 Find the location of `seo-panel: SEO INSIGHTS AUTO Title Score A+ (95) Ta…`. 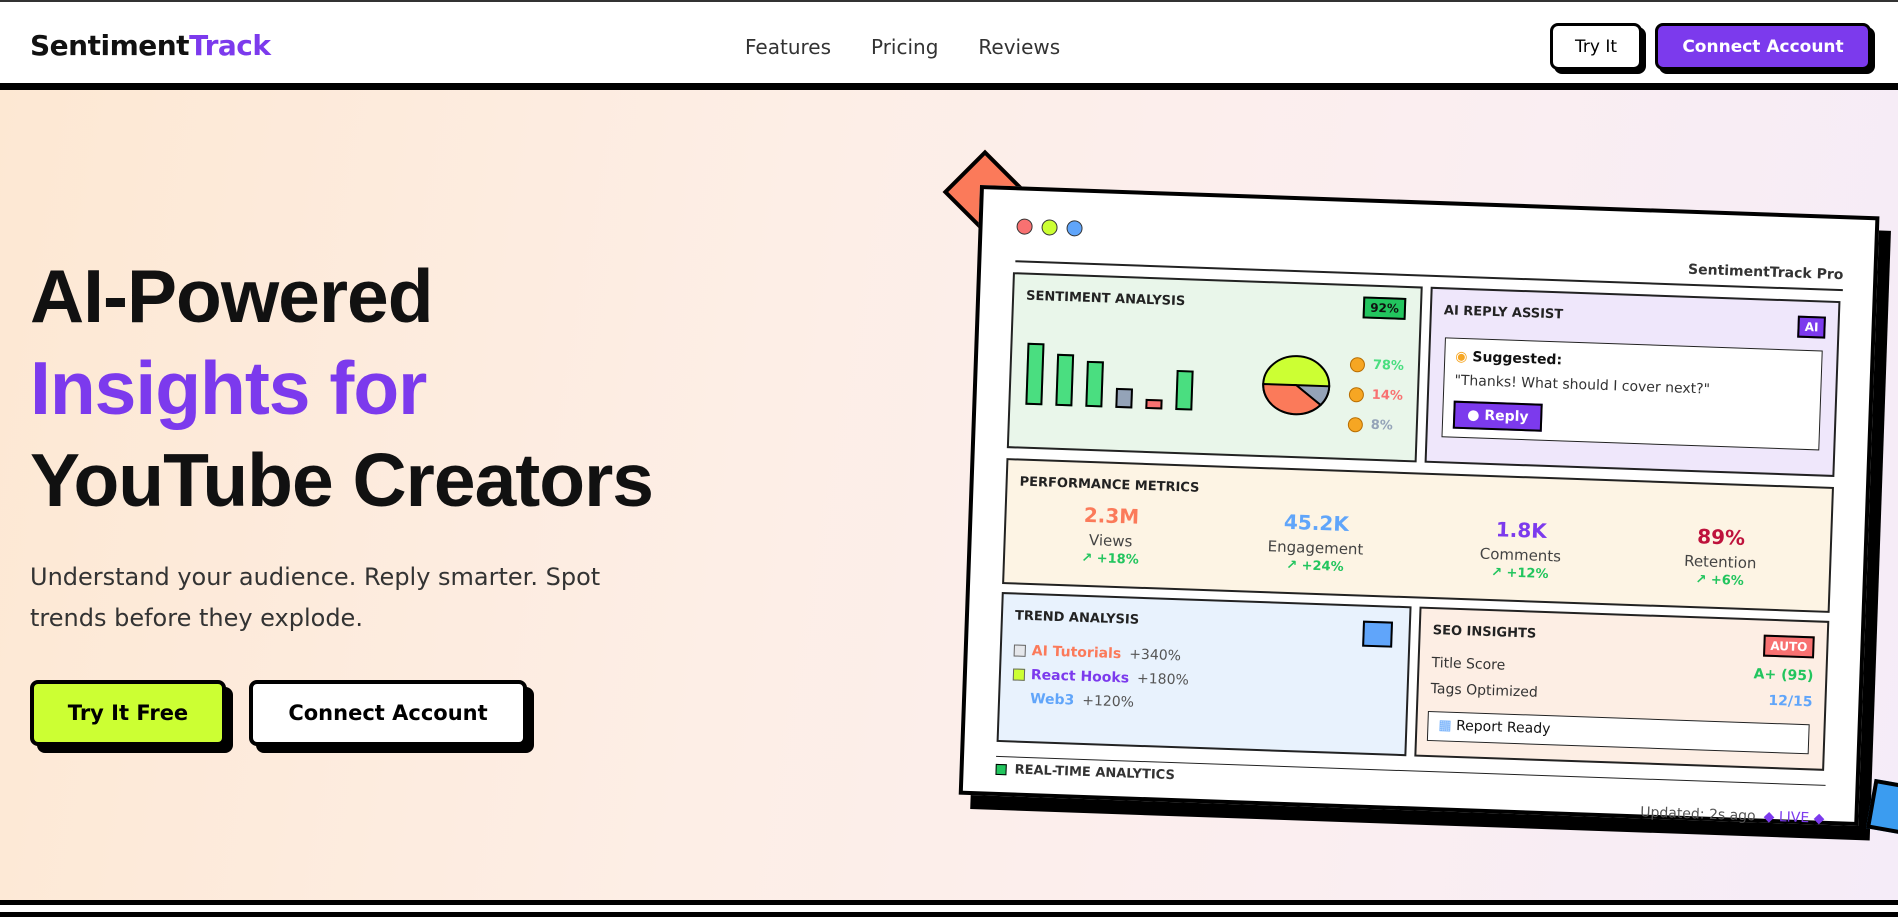

seo-panel: SEO INSIGHTS AUTO Title Score A+ (95) Ta… is located at coordinates (1622, 688).